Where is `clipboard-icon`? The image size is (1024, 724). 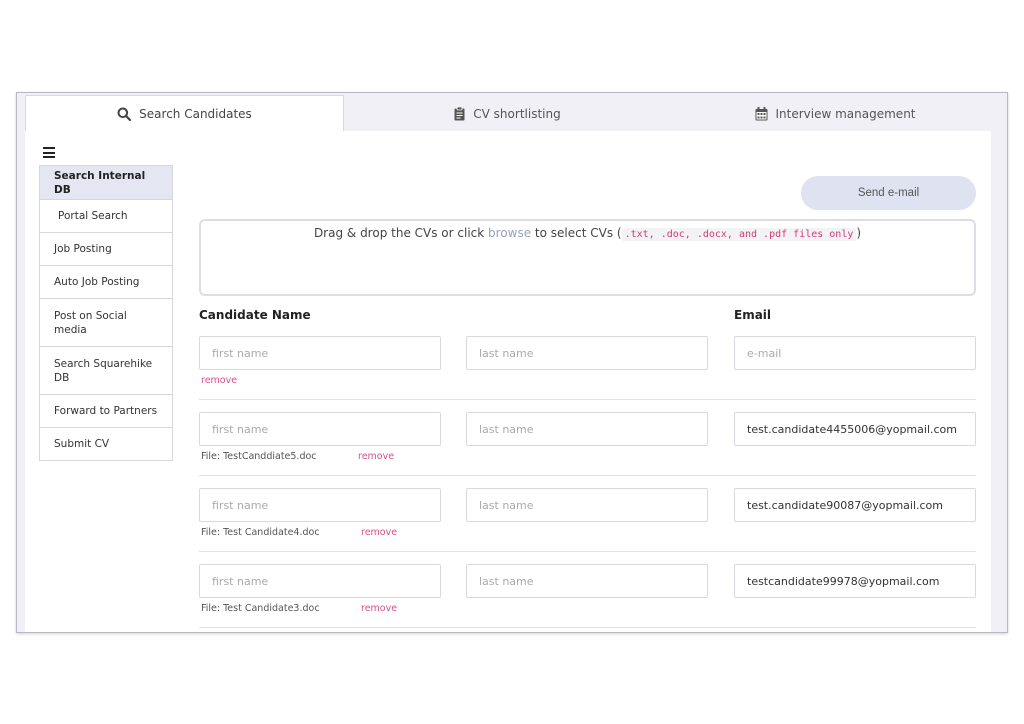 clipboard-icon is located at coordinates (459, 113).